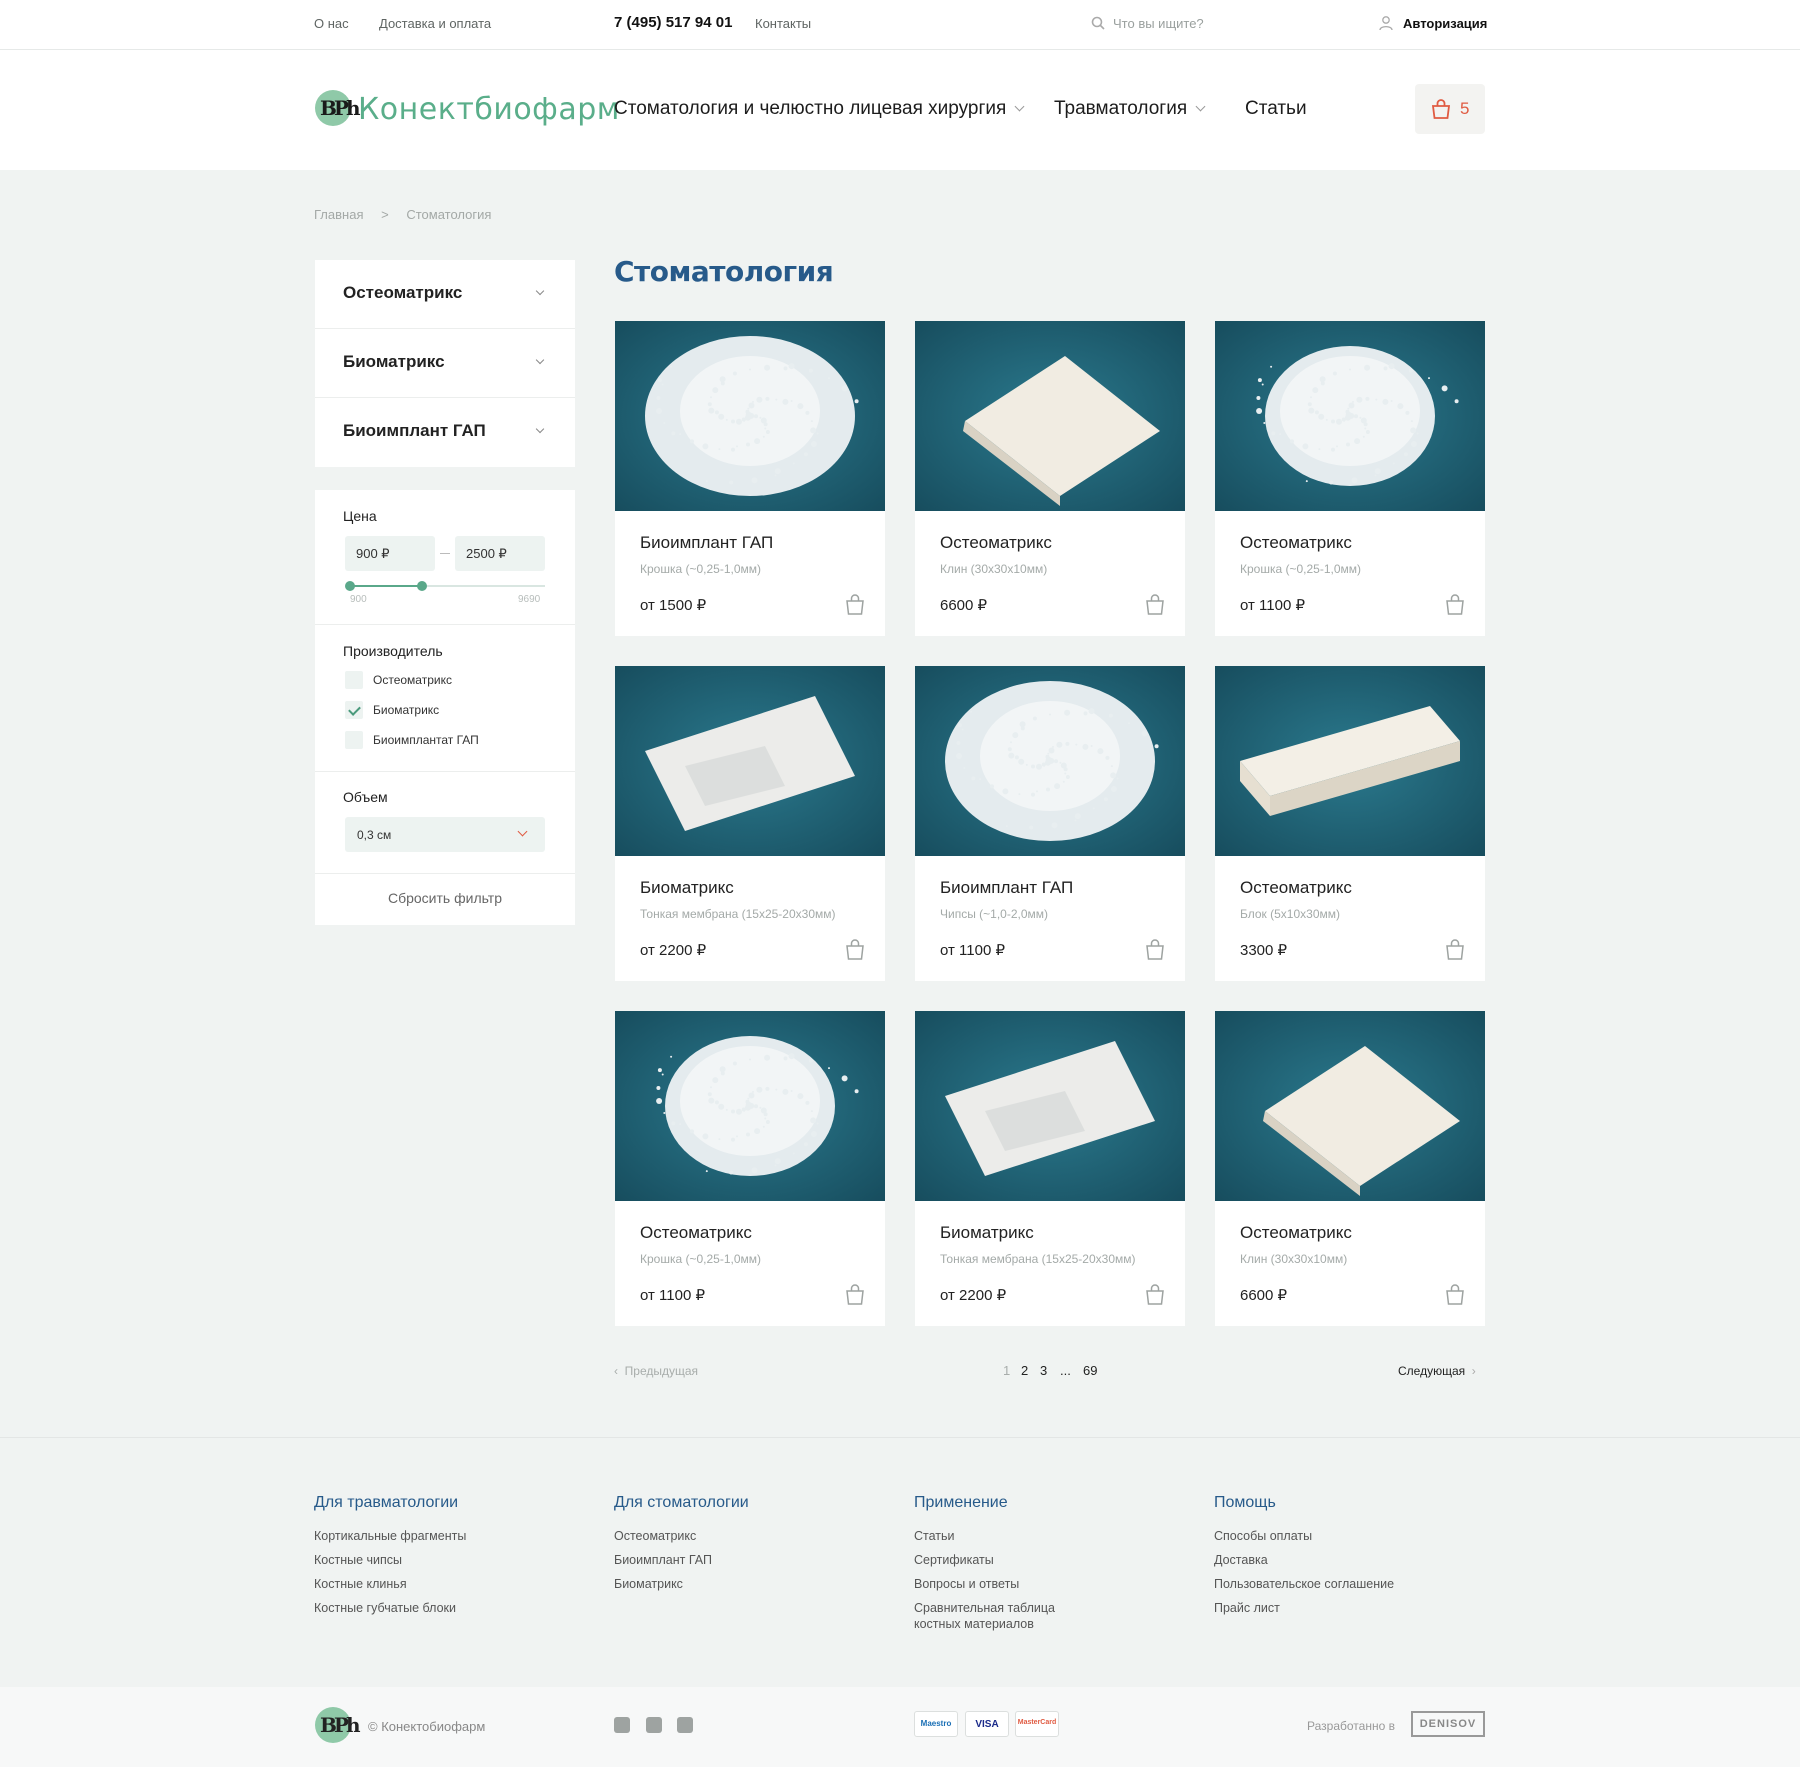 The image size is (1800, 1767). What do you see at coordinates (445, 363) in the screenshot?
I see `category-biomatrix: Биоматрикс` at bounding box center [445, 363].